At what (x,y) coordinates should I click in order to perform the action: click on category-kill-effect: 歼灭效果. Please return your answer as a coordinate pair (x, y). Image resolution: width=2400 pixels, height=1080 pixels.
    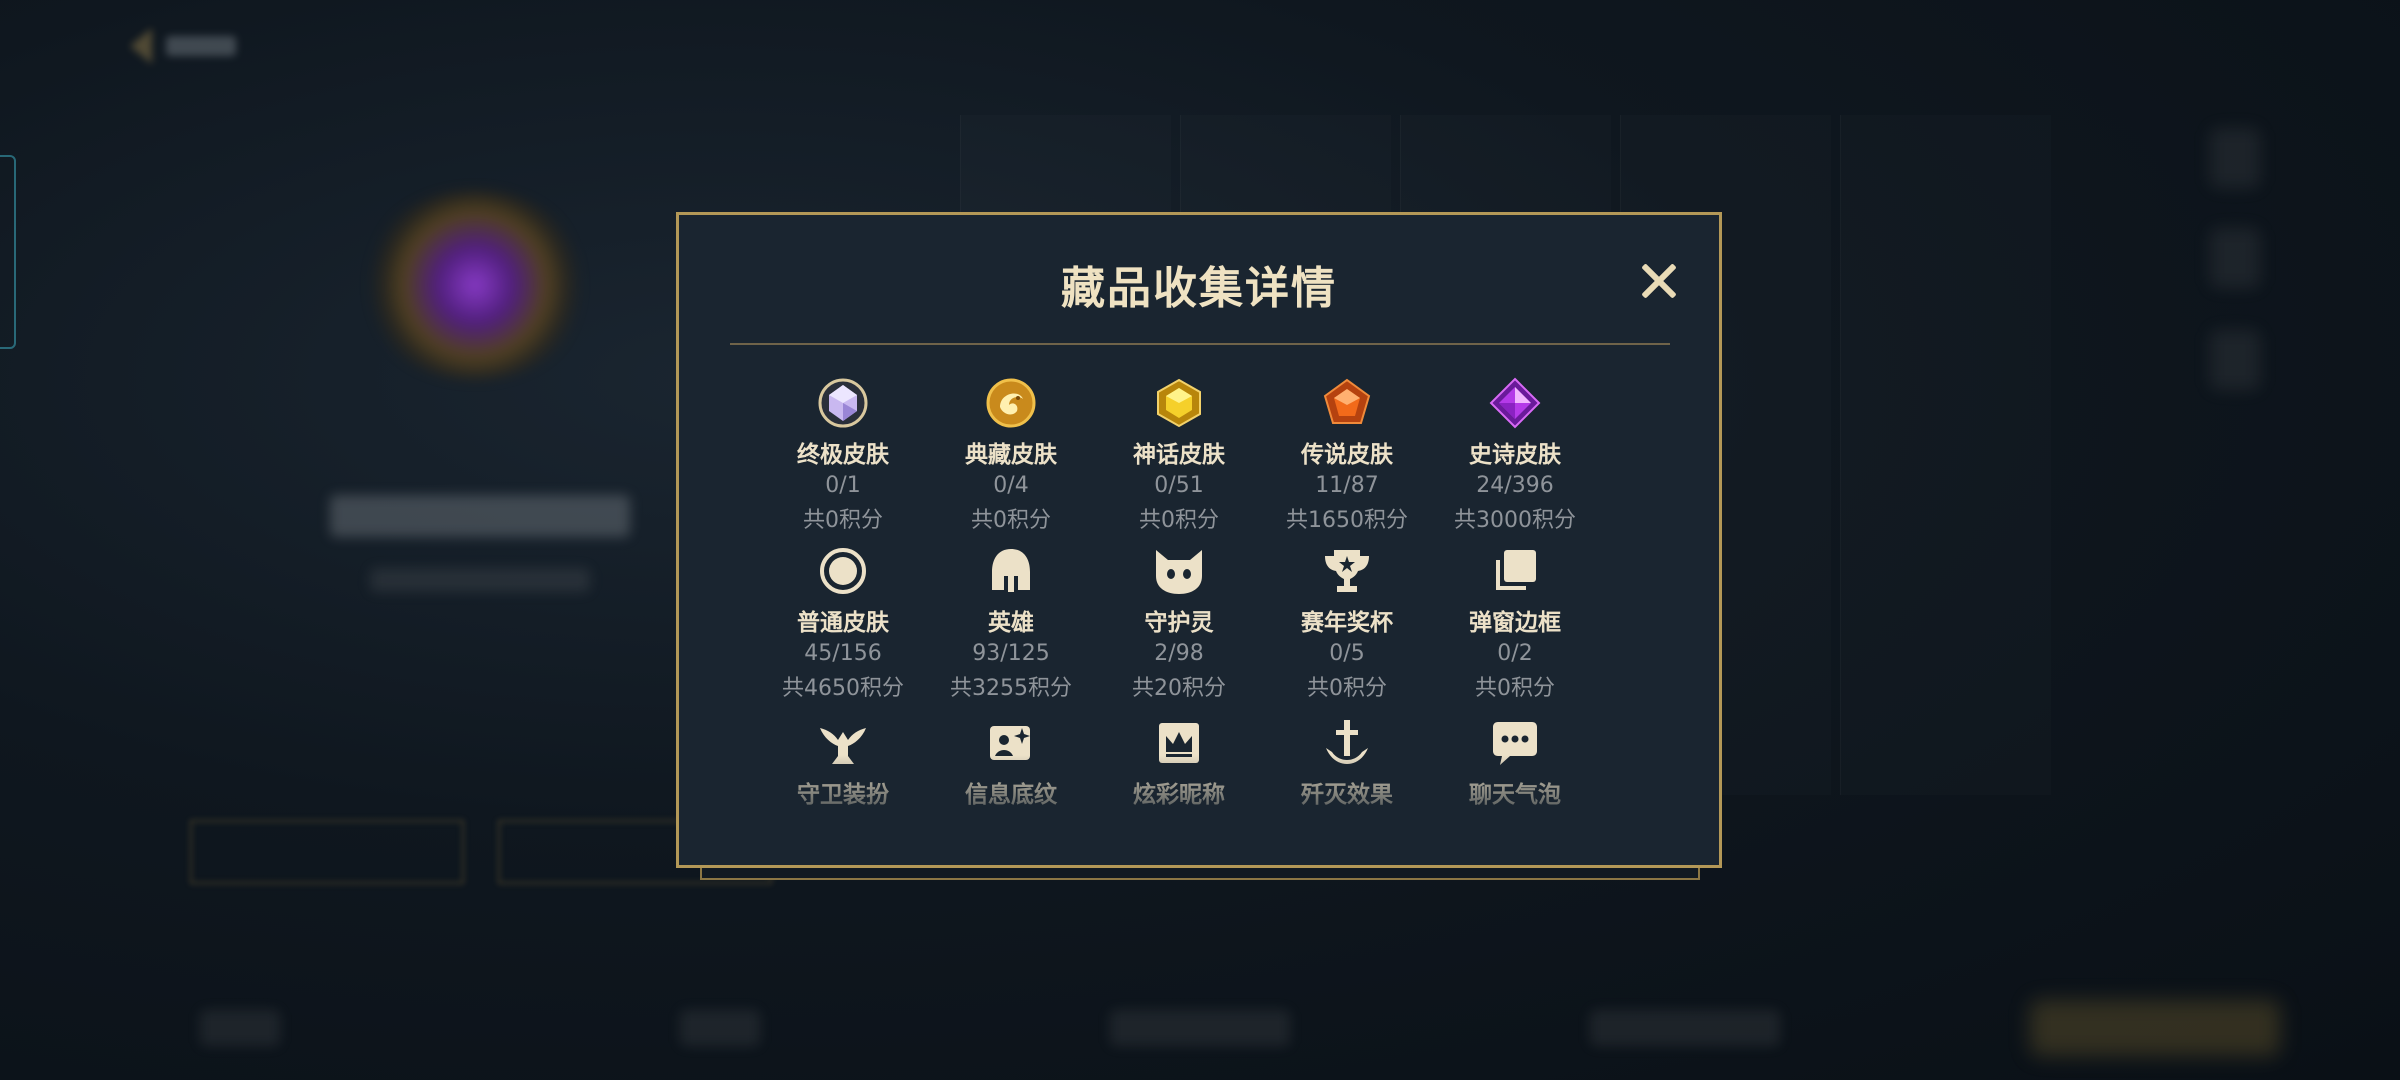
    Looking at the image, I should click on (1347, 762).